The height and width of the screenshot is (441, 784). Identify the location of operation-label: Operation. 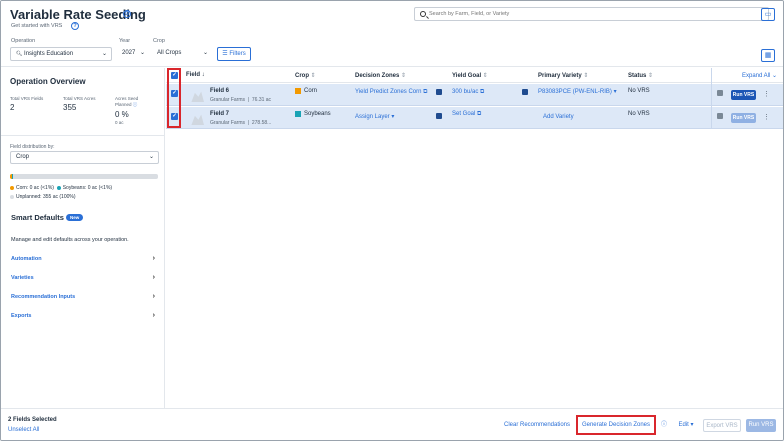
(23, 41).